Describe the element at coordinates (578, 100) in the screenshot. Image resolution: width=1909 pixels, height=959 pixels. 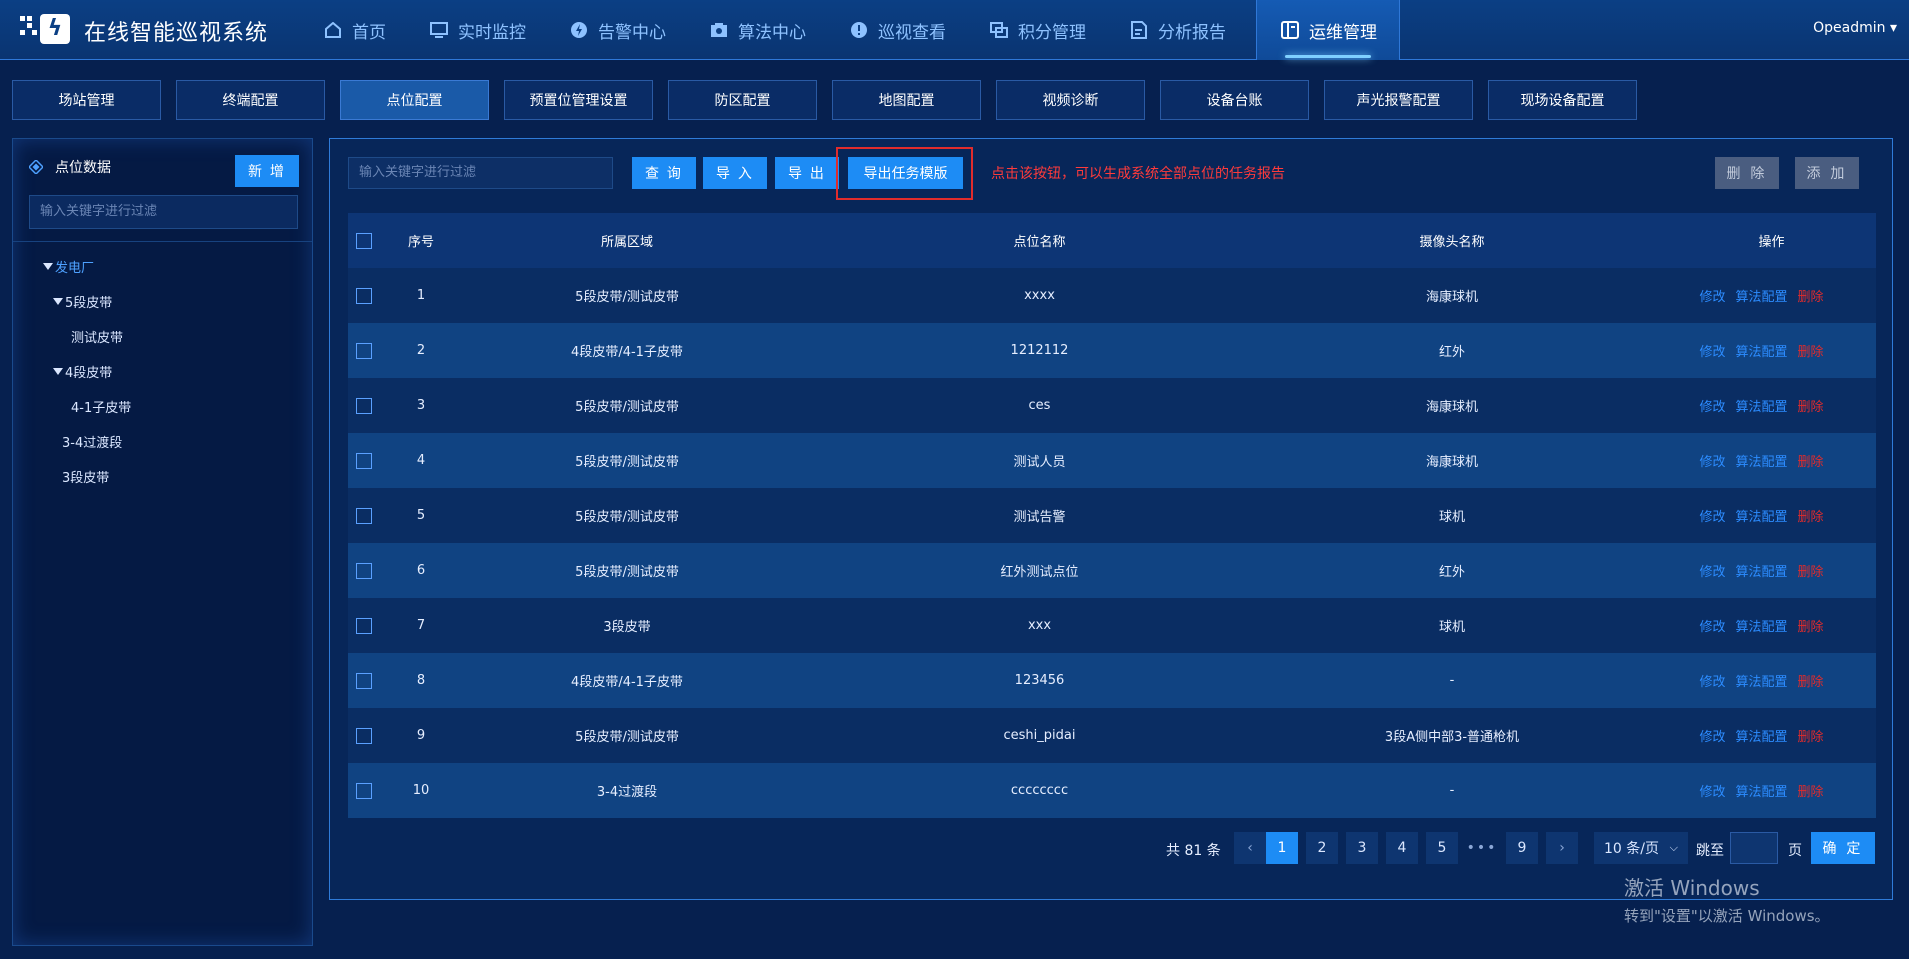
I see `subtab-preset: 预置位管理设置` at that location.